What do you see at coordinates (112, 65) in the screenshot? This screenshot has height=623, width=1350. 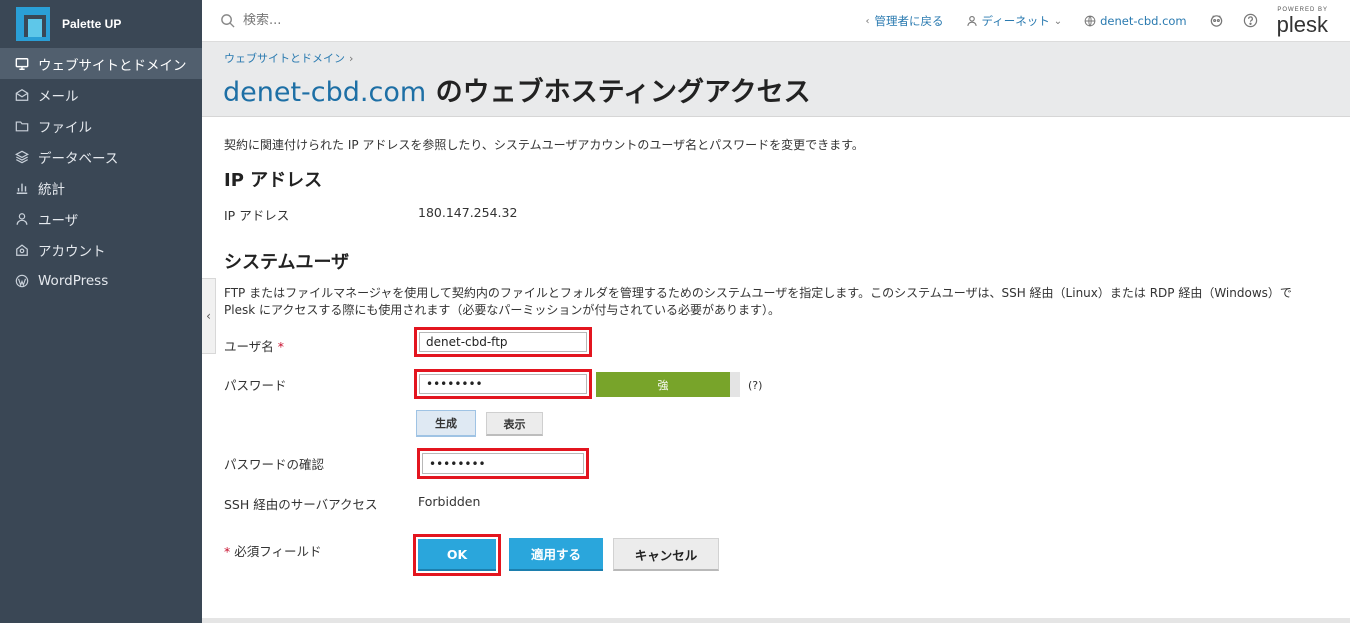 I see `sidebar-item-label: ウェブサイトとドメイン` at bounding box center [112, 65].